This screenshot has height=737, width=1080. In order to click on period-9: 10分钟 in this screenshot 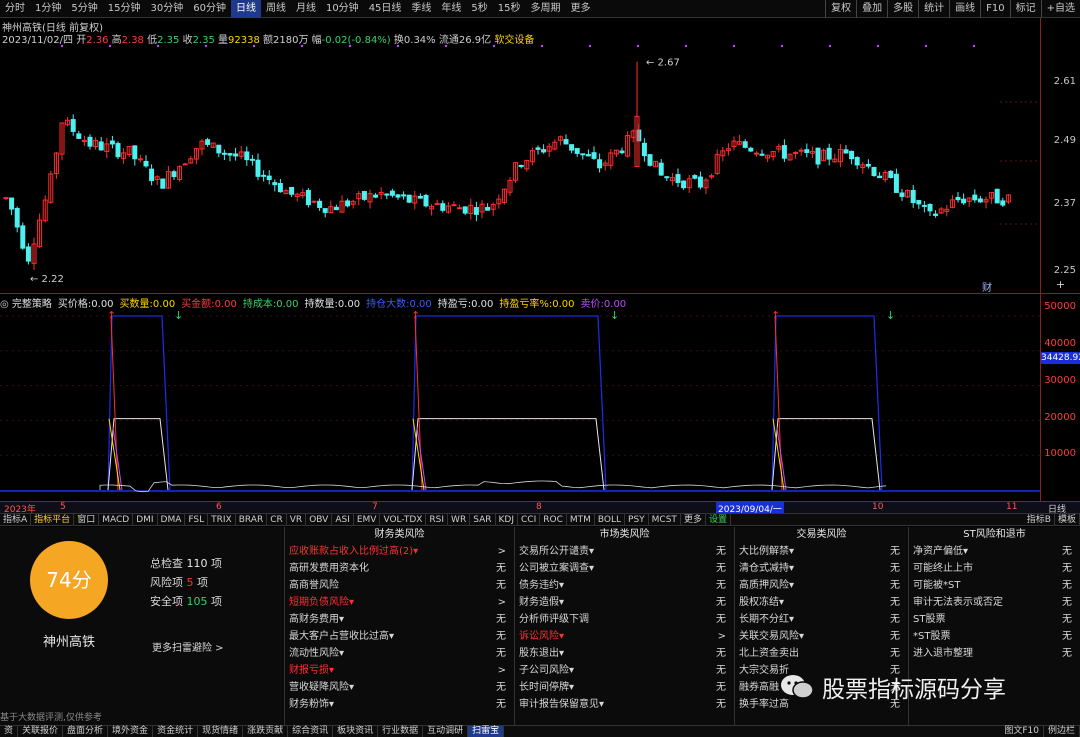, I will do `click(342, 9)`.